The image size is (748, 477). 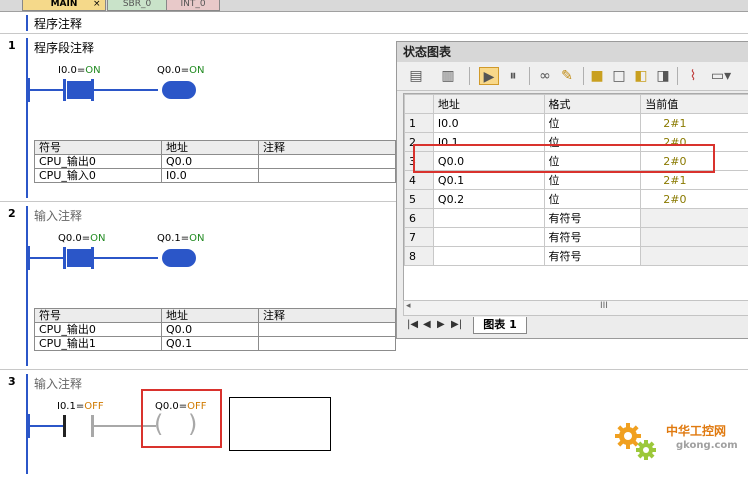 I want to click on symbol-table-2: 符号 地址 注释 CPU_输出0 Q0.0 CPU_输出1 Q0.1, so click(x=215, y=329).